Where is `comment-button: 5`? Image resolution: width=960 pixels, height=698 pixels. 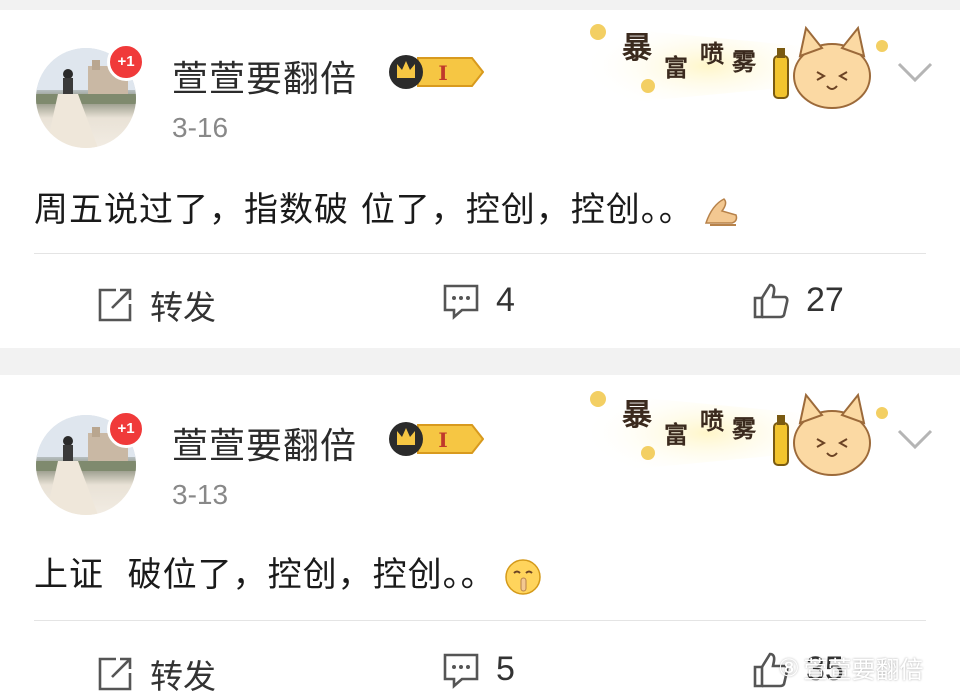
comment-button: 5 is located at coordinates (478, 669).